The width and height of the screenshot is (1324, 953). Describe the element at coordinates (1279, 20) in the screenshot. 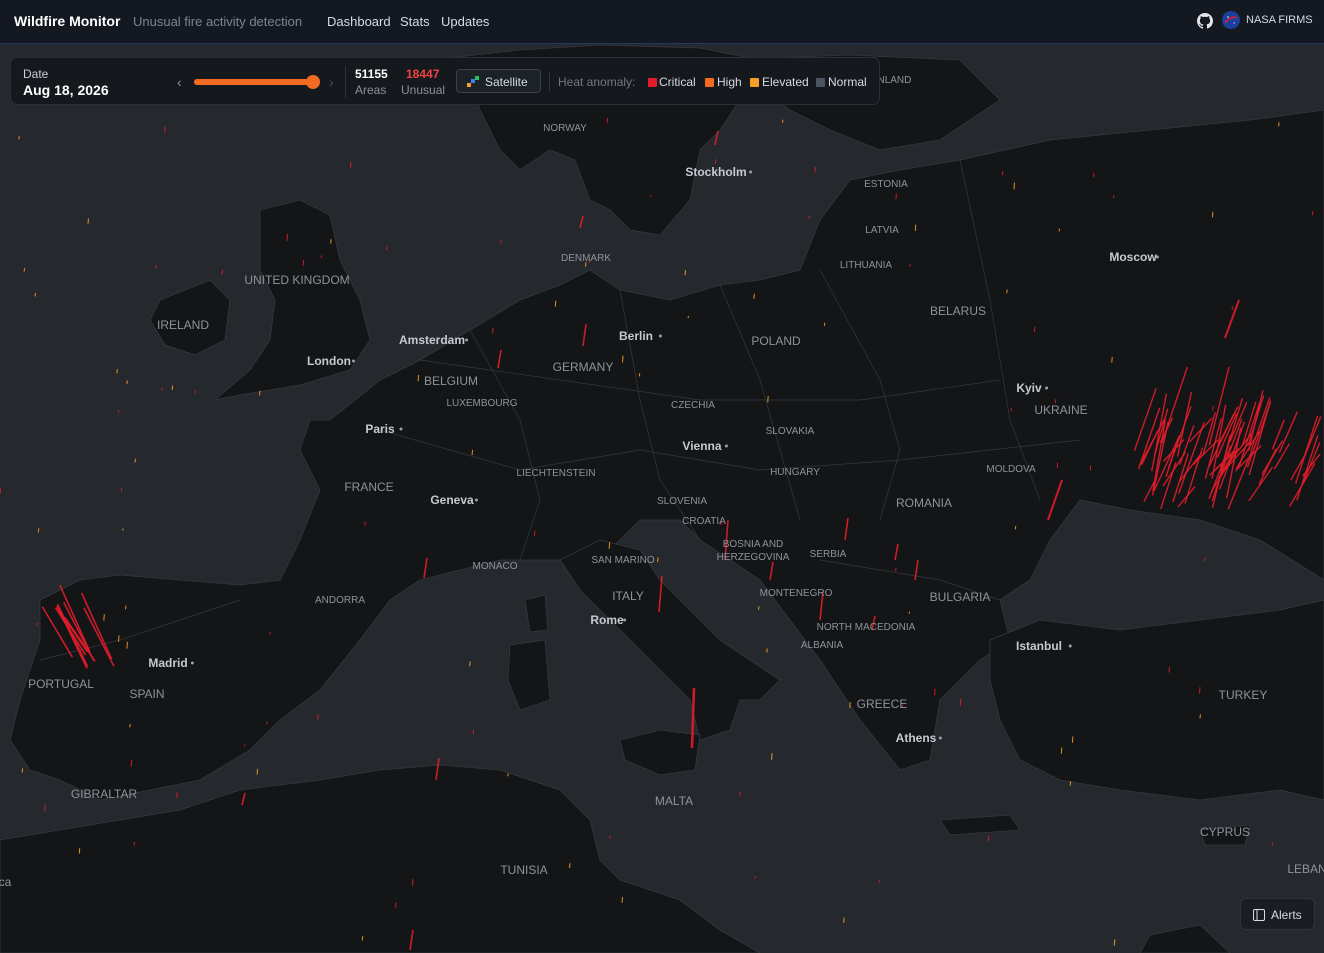

I see `source-label: NASA FIRMS` at that location.